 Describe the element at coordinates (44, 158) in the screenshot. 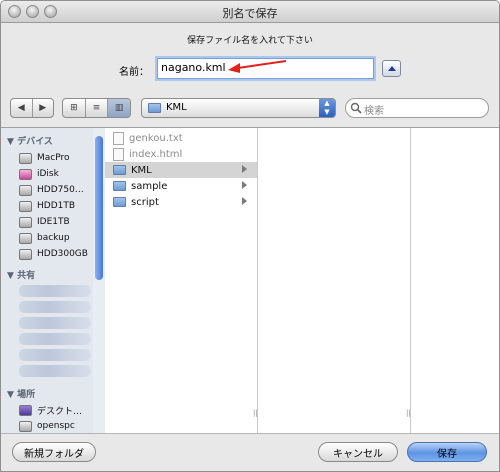

I see `sidebar-item-macpro: MacPro` at that location.